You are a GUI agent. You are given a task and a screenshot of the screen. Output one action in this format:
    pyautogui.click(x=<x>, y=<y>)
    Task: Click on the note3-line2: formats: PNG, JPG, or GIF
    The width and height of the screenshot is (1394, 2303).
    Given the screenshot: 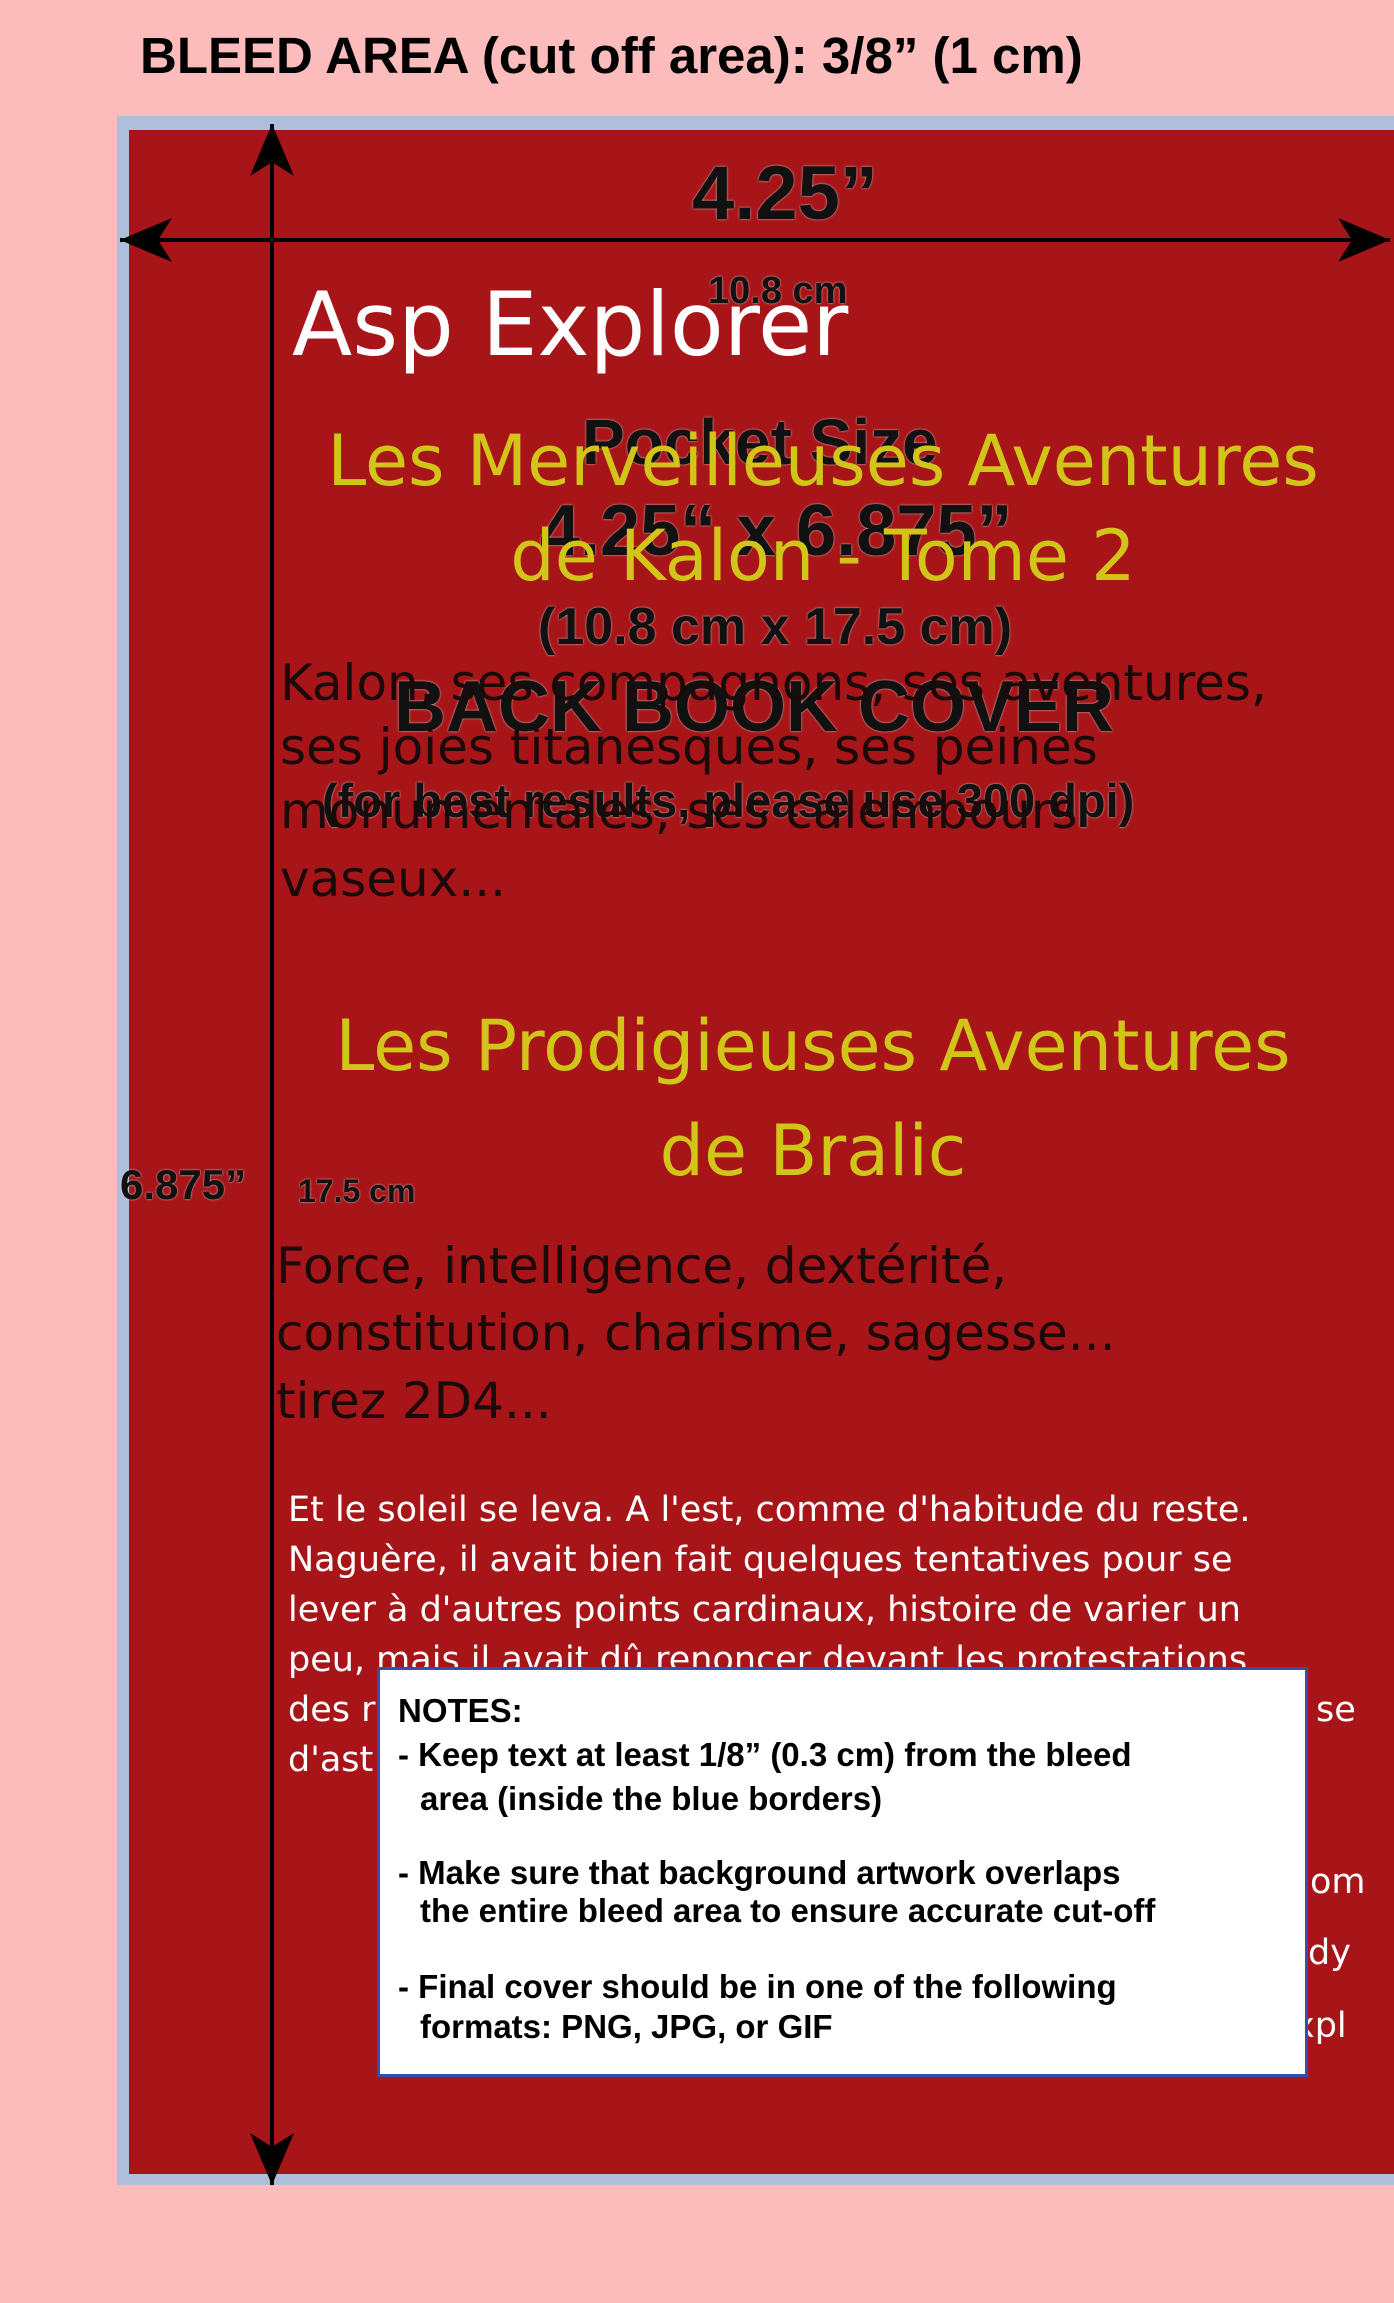 What is the action you would take?
    pyautogui.click(x=626, y=2026)
    